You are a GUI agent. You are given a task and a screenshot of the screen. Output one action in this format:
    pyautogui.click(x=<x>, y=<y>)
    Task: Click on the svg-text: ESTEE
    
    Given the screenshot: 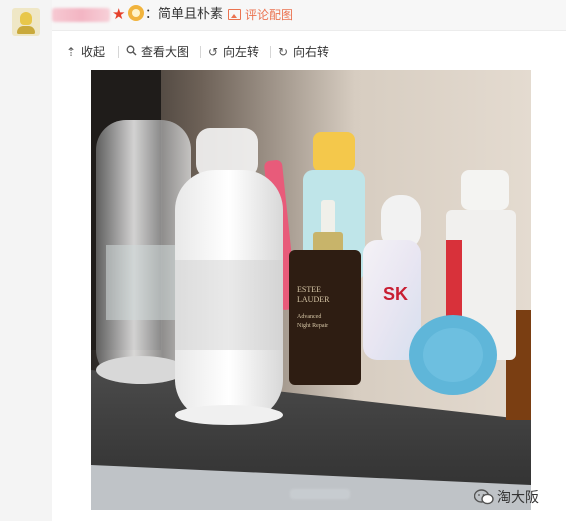 What is the action you would take?
    pyautogui.click(x=309, y=289)
    